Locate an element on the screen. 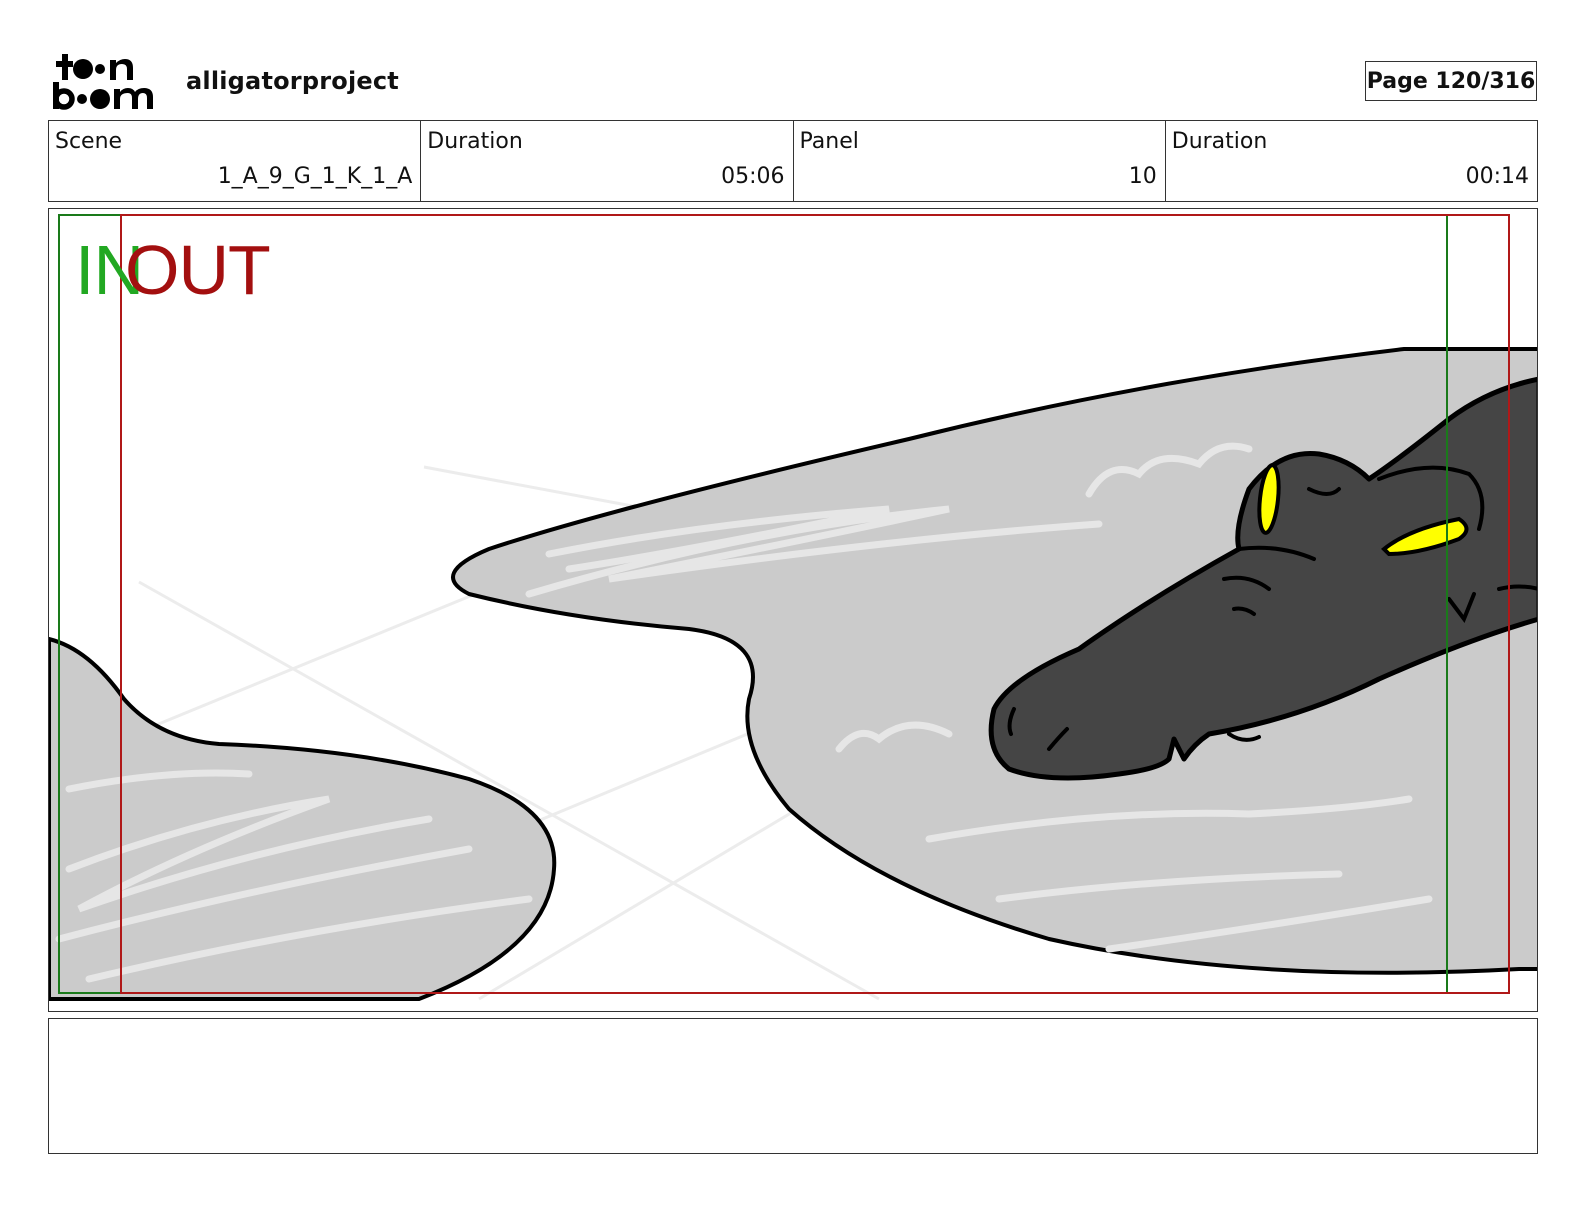 This screenshot has width=1584, height=1224. page-number: Page 120/316 is located at coordinates (1451, 81).